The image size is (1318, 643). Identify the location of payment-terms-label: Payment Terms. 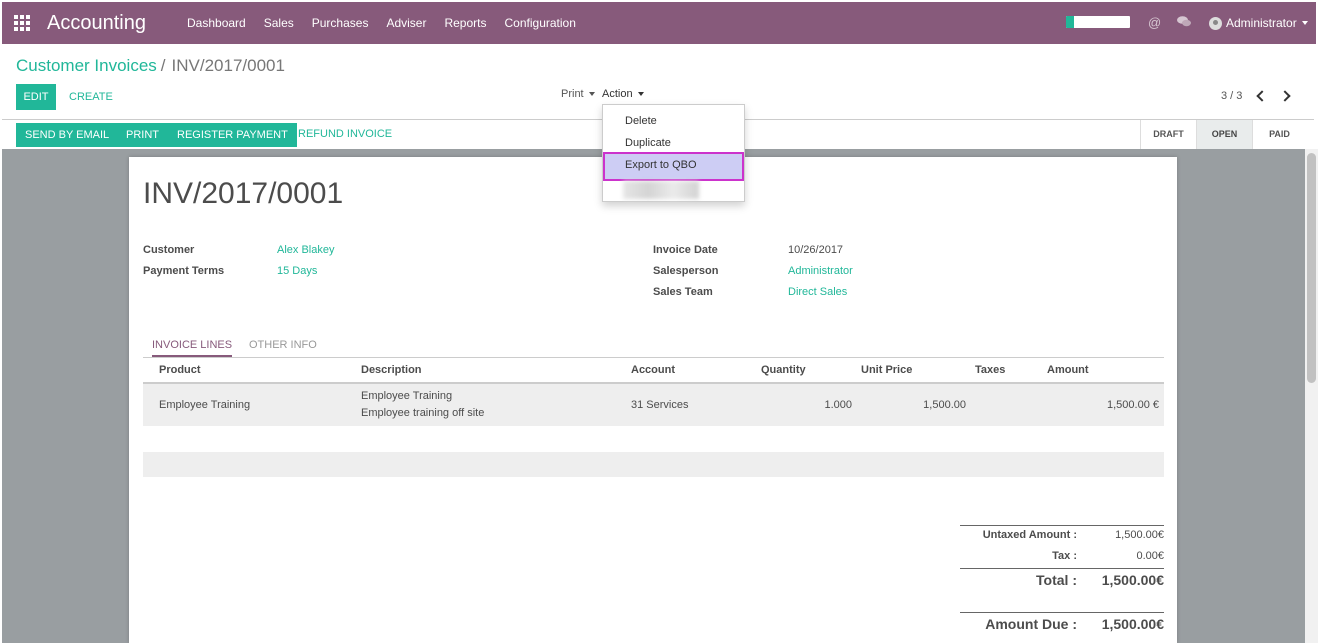
(184, 271).